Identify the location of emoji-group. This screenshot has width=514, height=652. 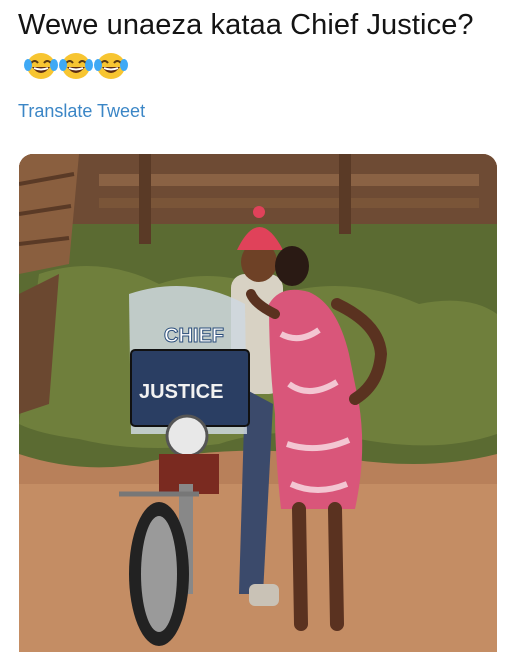
(76, 64).